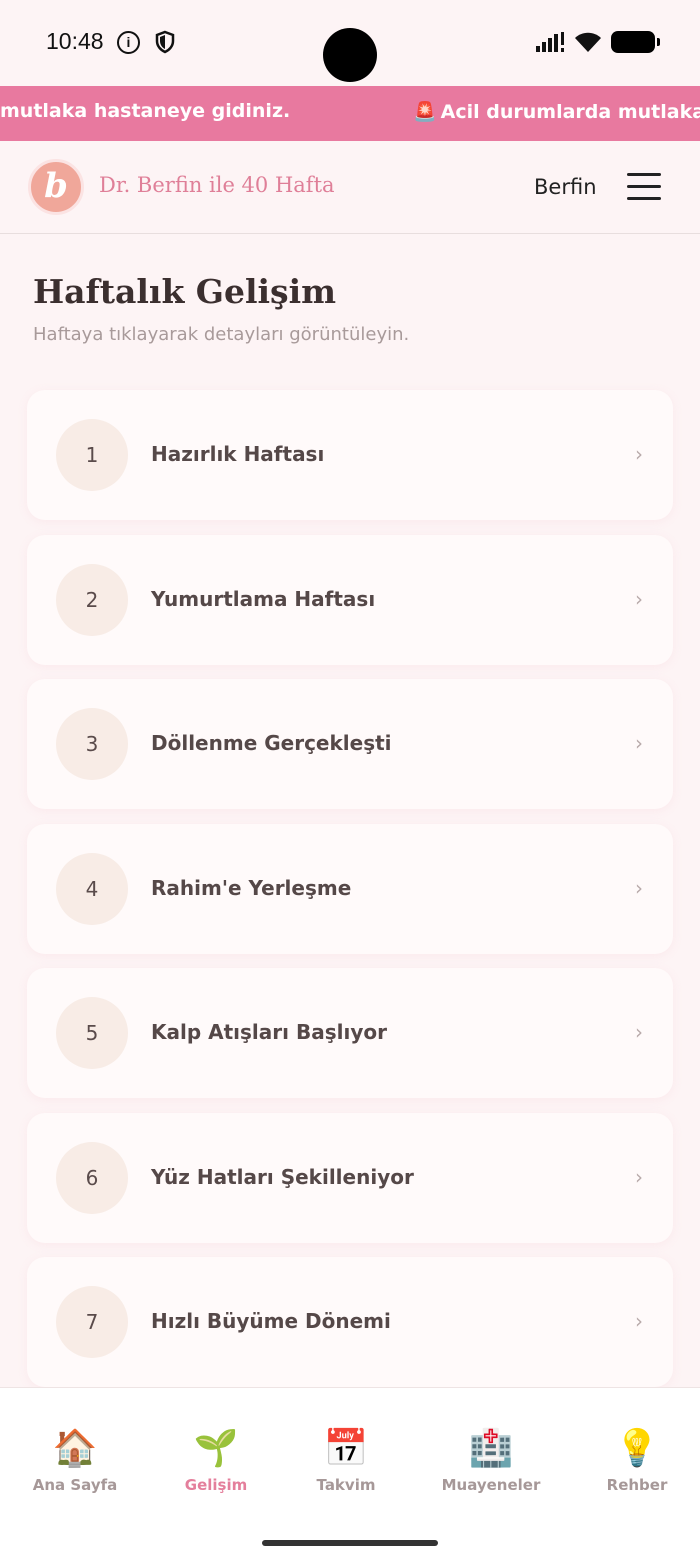  Describe the element at coordinates (165, 42) in the screenshot. I see `shield-icon` at that location.